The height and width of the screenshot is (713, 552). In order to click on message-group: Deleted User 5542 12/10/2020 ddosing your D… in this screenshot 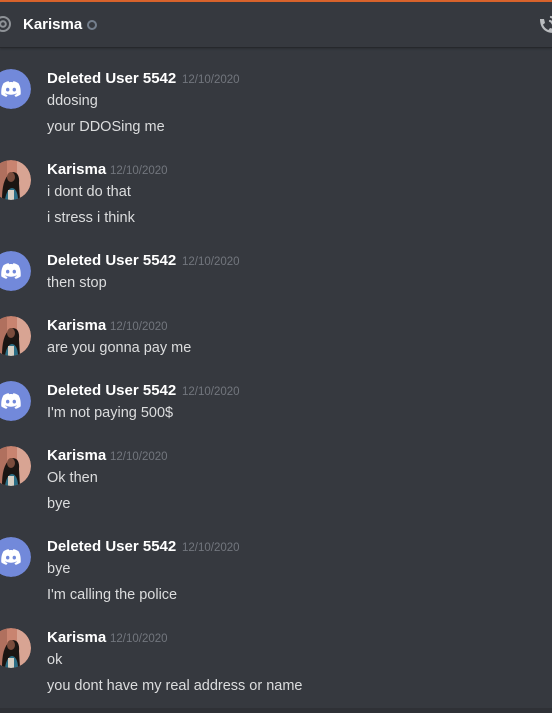, I will do `click(276, 106)`.